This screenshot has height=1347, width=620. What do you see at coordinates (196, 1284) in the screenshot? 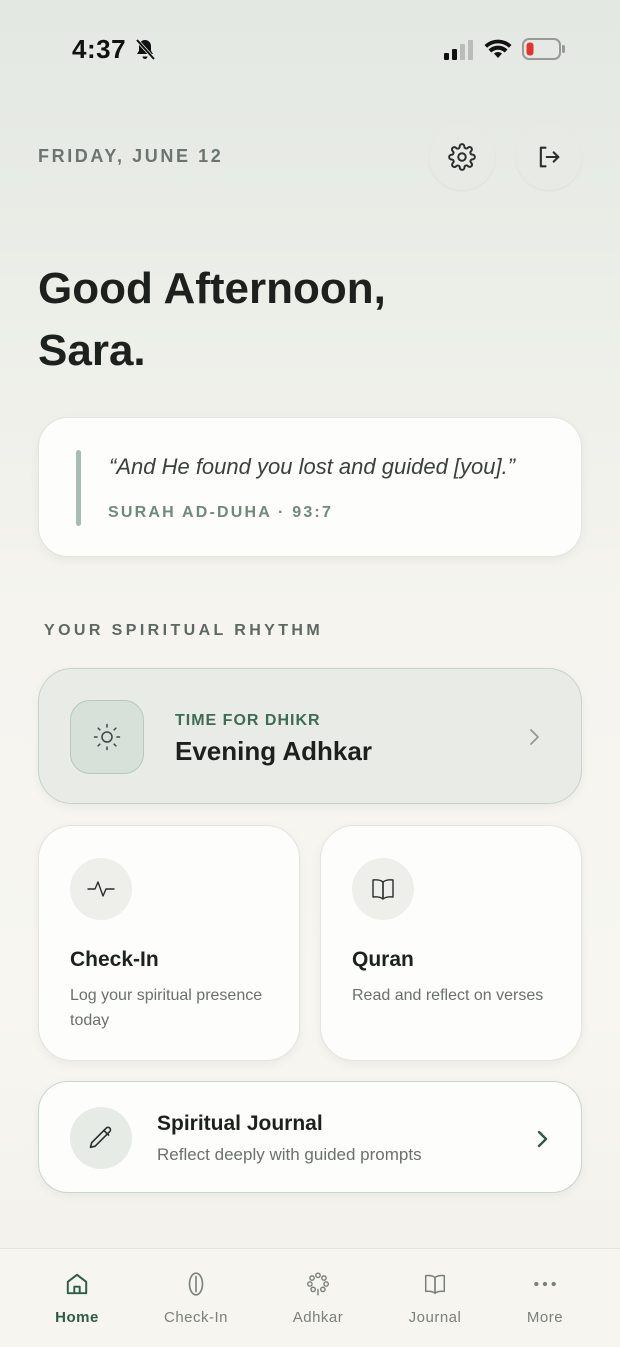
I see `leaf-icon` at bounding box center [196, 1284].